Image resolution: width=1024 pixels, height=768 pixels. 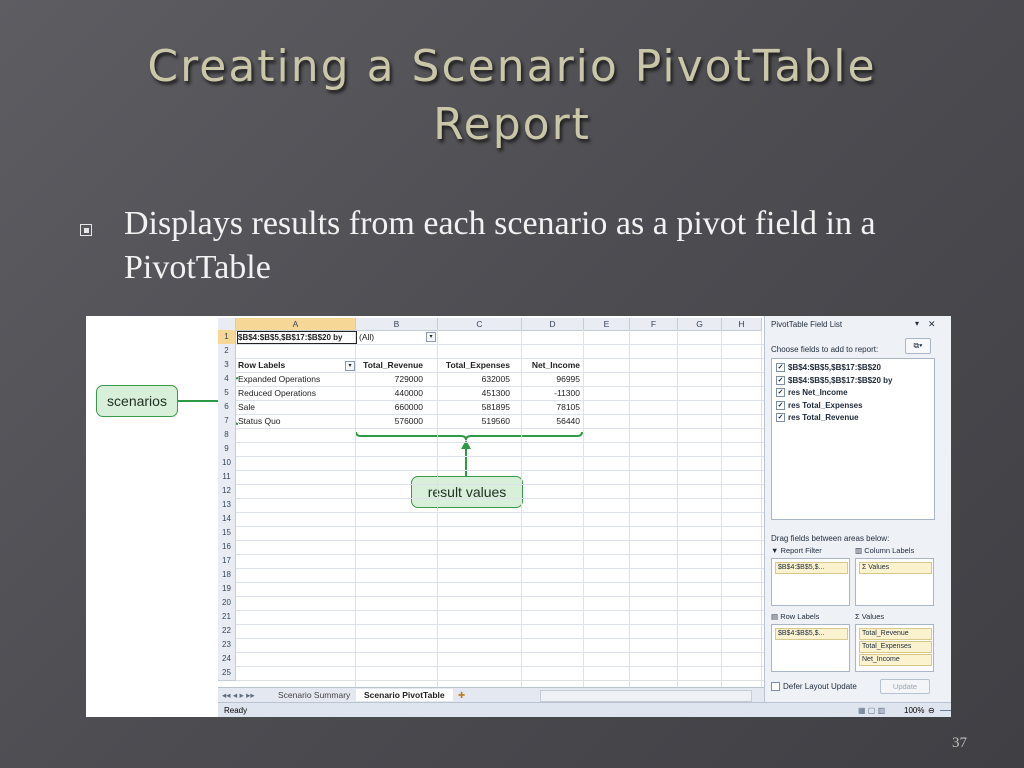 I want to click on result-value-cell: -11300, so click(x=552, y=393).